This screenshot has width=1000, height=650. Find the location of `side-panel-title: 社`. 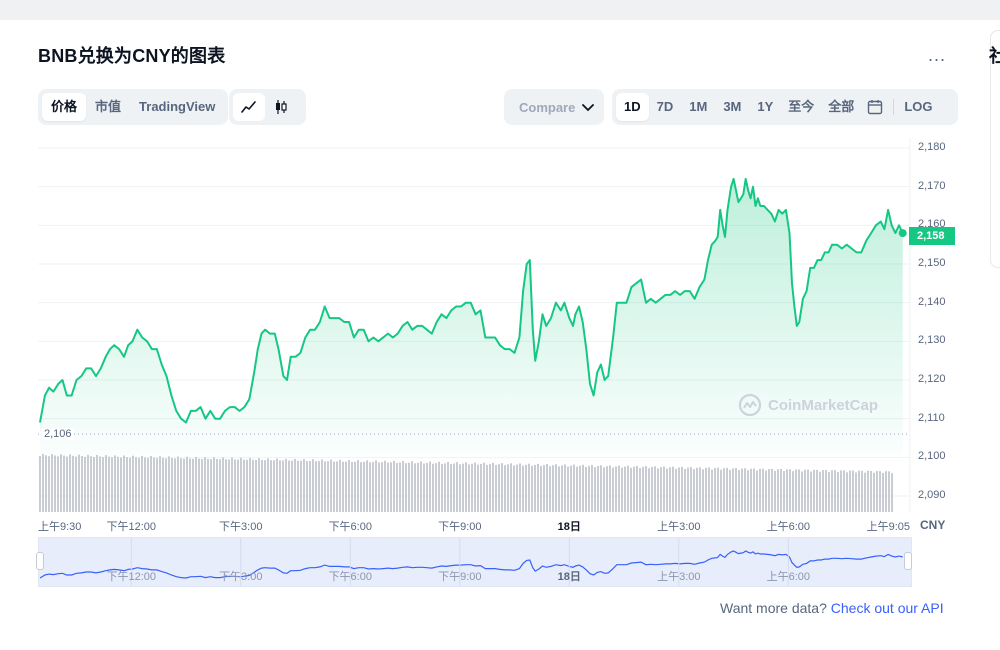

side-panel-title: 社 is located at coordinates (994, 56).